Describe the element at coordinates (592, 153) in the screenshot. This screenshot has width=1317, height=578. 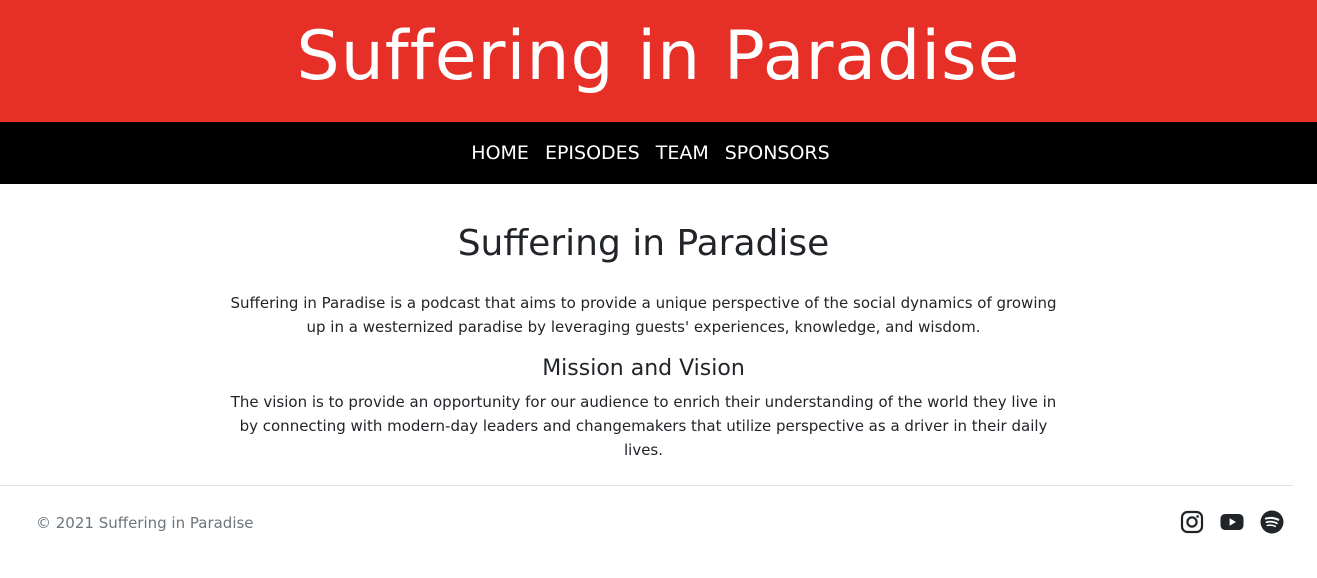
I see `nav-item-episodes: EPISODES` at that location.